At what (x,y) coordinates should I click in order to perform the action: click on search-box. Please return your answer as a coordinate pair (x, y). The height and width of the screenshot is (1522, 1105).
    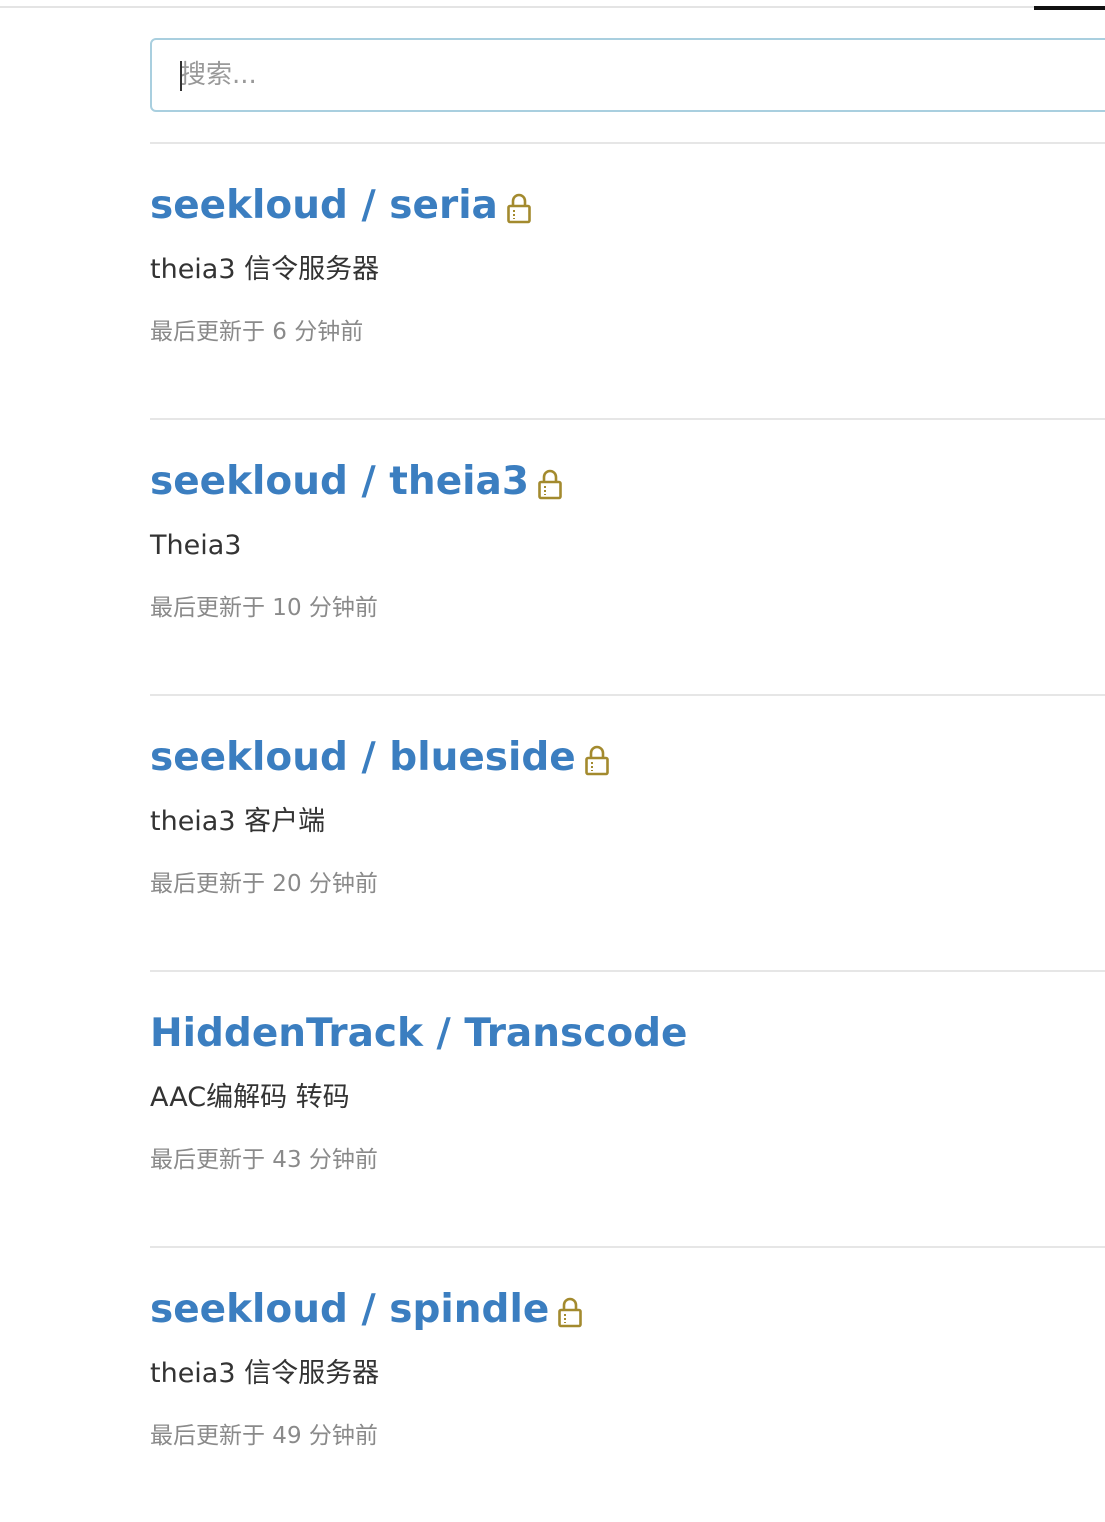
    Looking at the image, I should click on (627, 75).